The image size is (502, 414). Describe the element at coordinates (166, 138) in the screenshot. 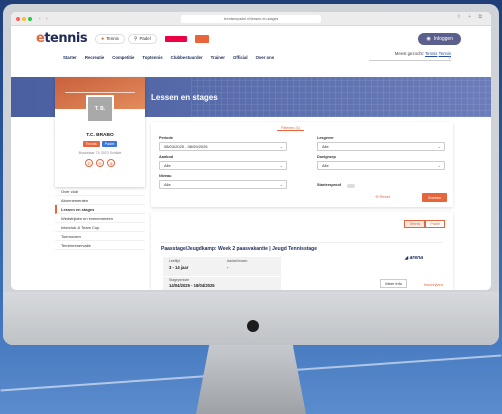

I see `periode-label: Periode` at that location.